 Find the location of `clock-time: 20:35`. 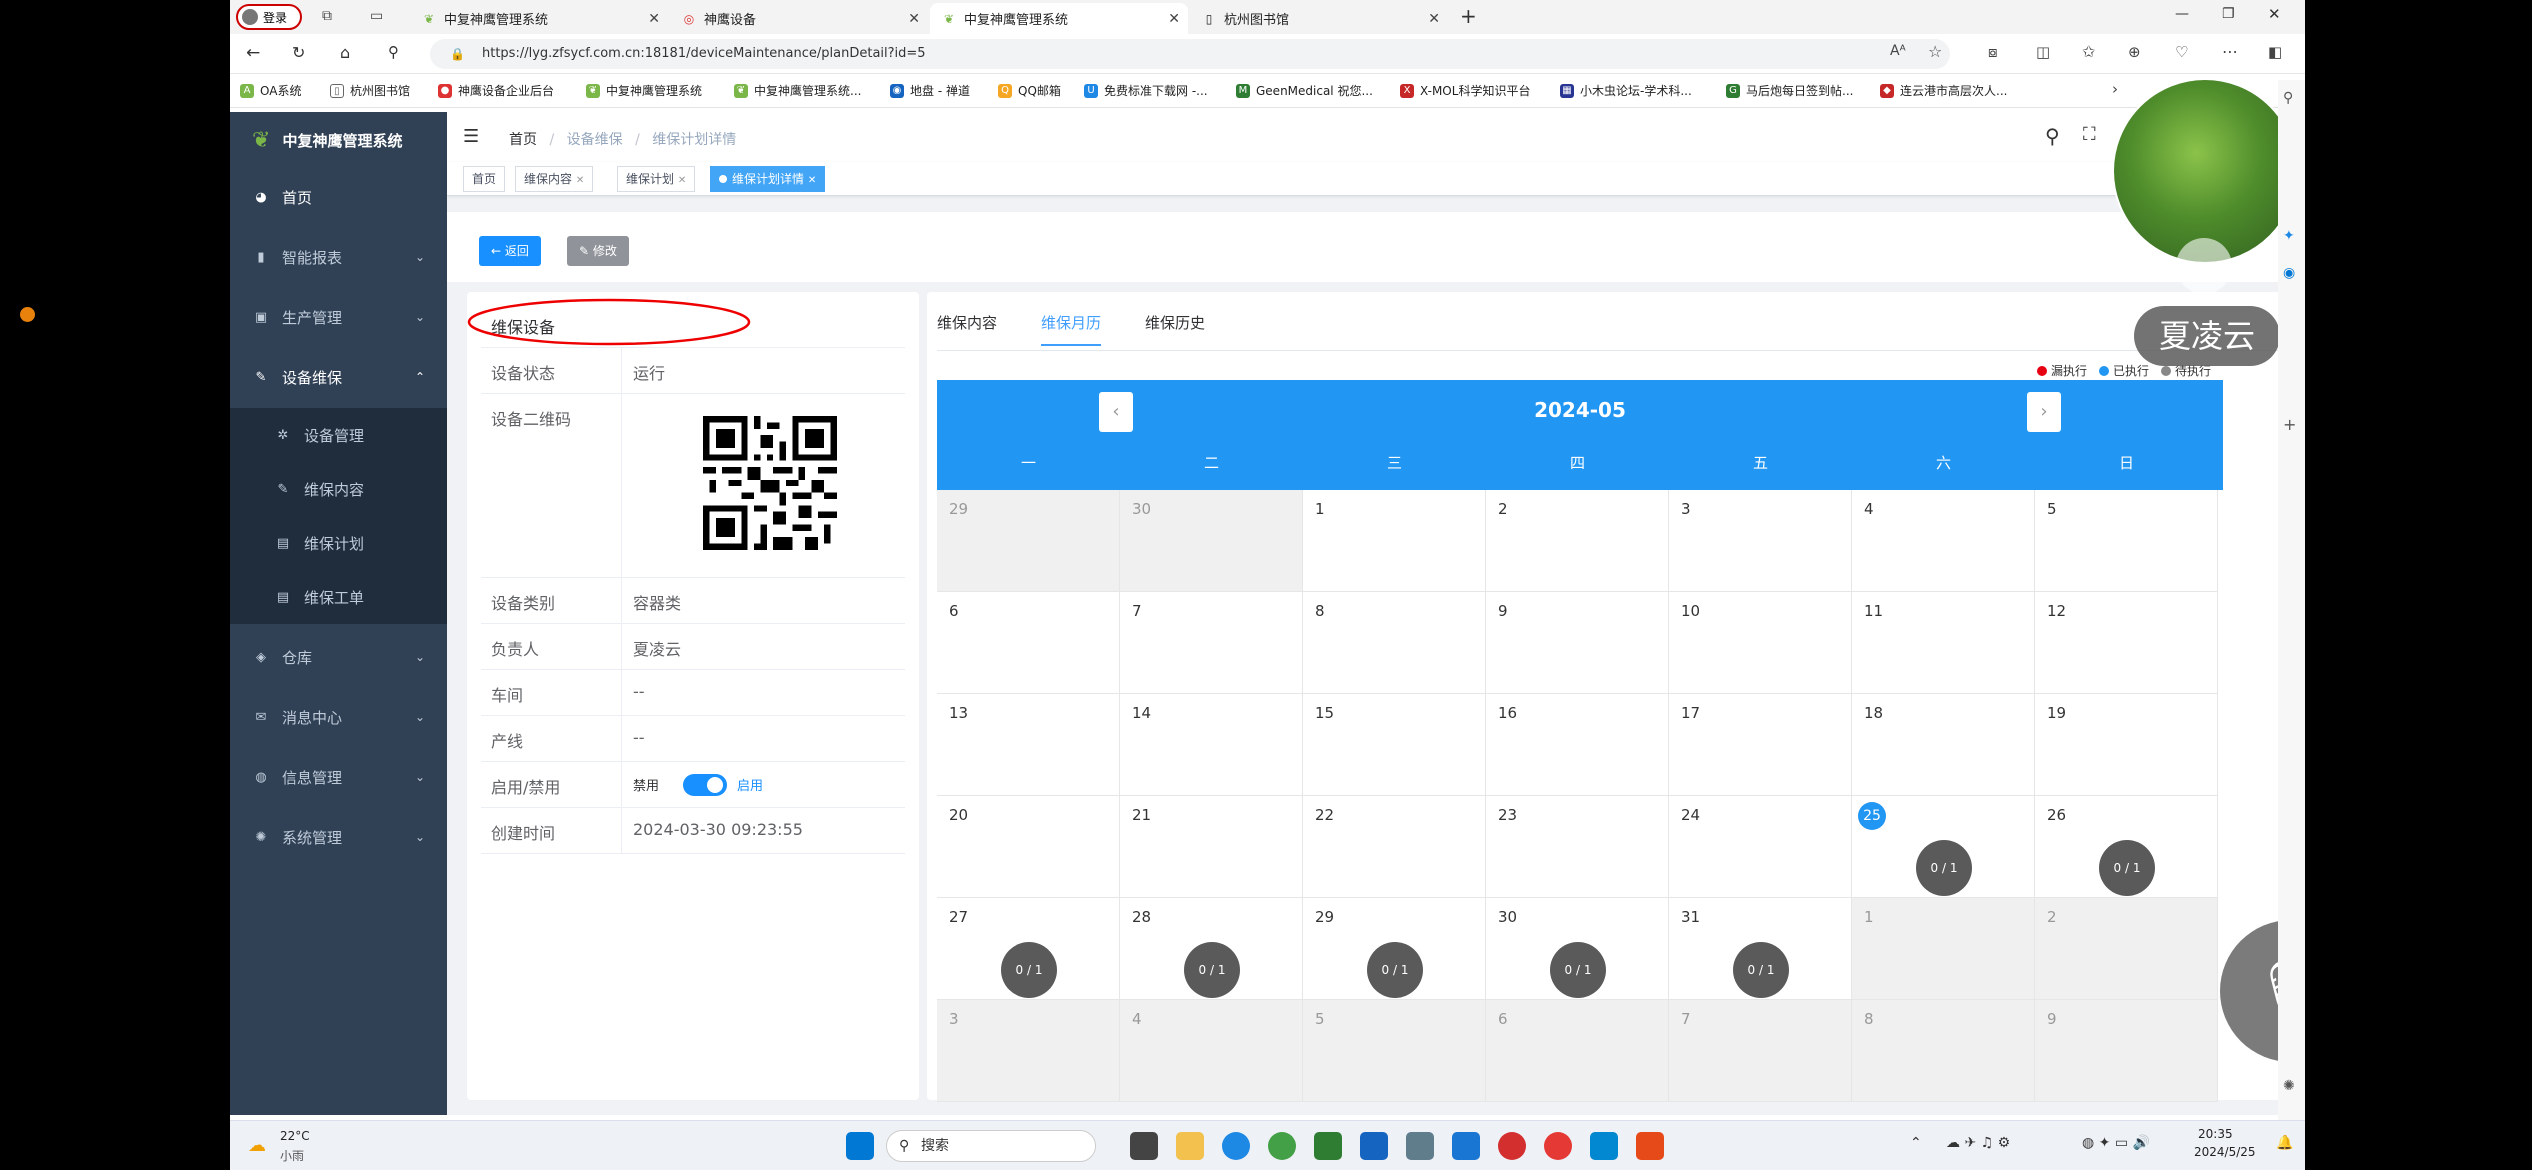

clock-time: 20:35 is located at coordinates (2215, 1134).